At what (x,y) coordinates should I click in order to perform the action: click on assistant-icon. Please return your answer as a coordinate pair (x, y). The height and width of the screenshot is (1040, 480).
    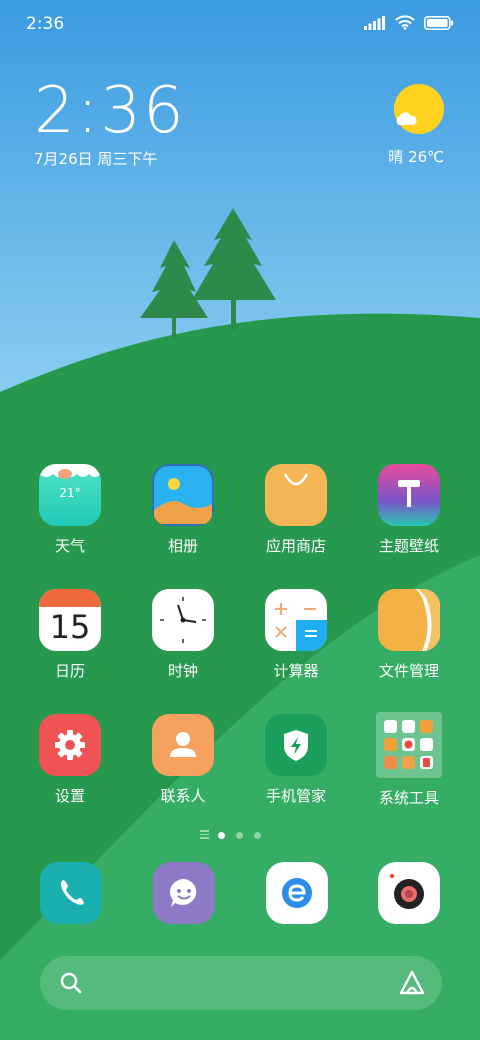
    Looking at the image, I should click on (412, 983).